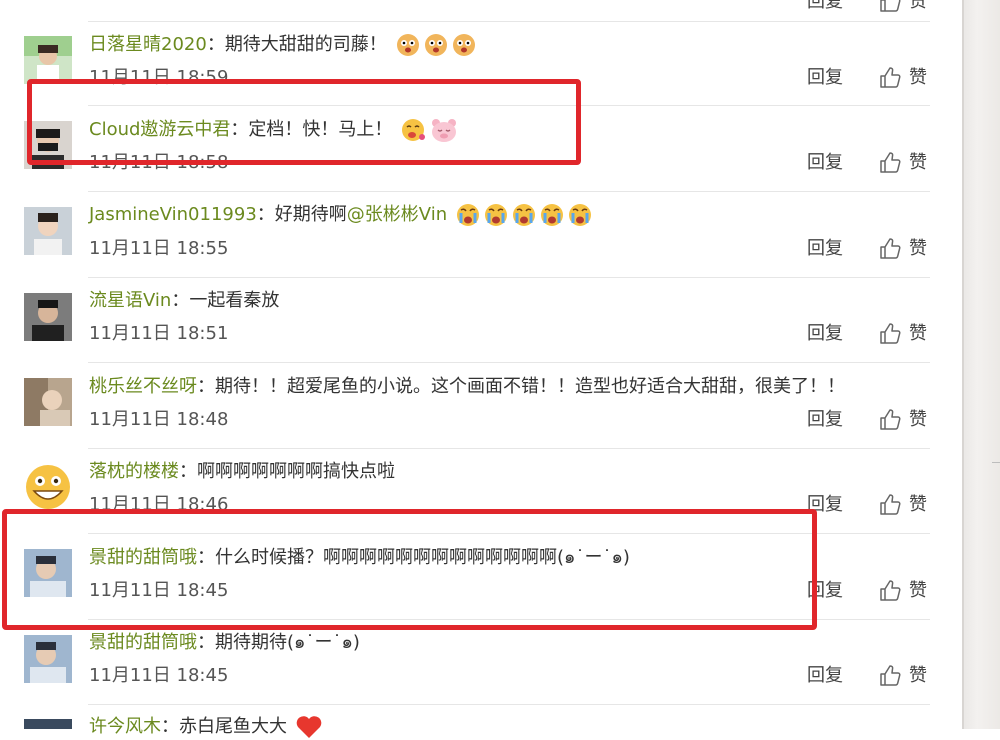 Image resolution: width=1000 pixels, height=740 pixels. What do you see at coordinates (130, 300) in the screenshot?
I see `username-link: 流星语Vin` at bounding box center [130, 300].